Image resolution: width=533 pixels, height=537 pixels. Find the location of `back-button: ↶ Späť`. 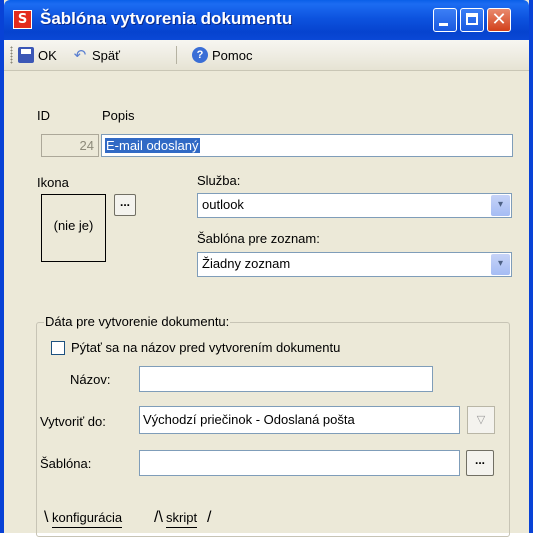

back-button: ↶ Späť is located at coordinates (96, 55).